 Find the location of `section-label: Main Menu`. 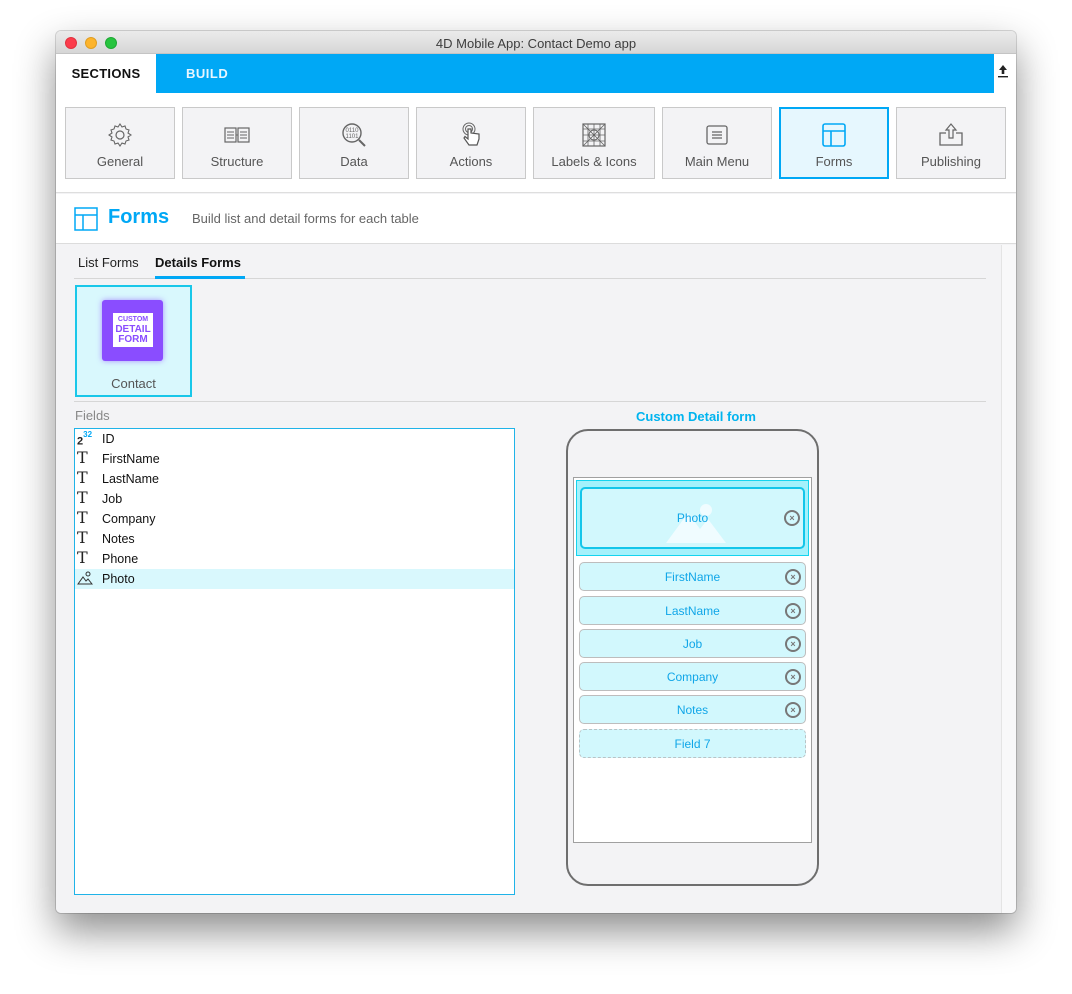

section-label: Main Menu is located at coordinates (717, 161).